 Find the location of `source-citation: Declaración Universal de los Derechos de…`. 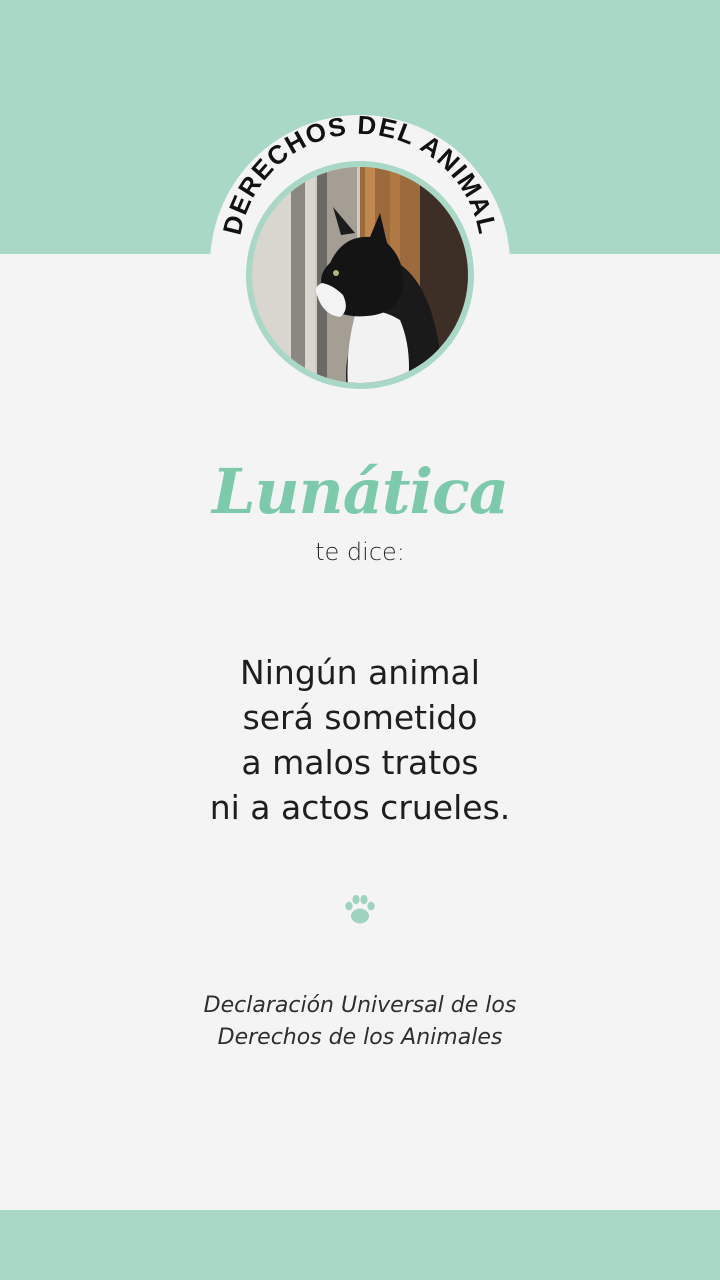

source-citation: Declaración Universal de los Derechos de… is located at coordinates (360, 1022).